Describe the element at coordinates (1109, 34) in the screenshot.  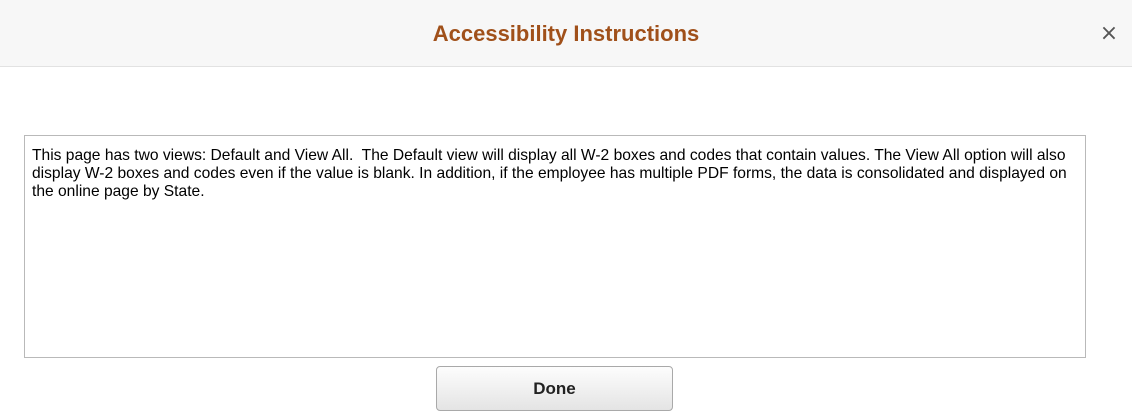
I see `close-icon: ×` at that location.